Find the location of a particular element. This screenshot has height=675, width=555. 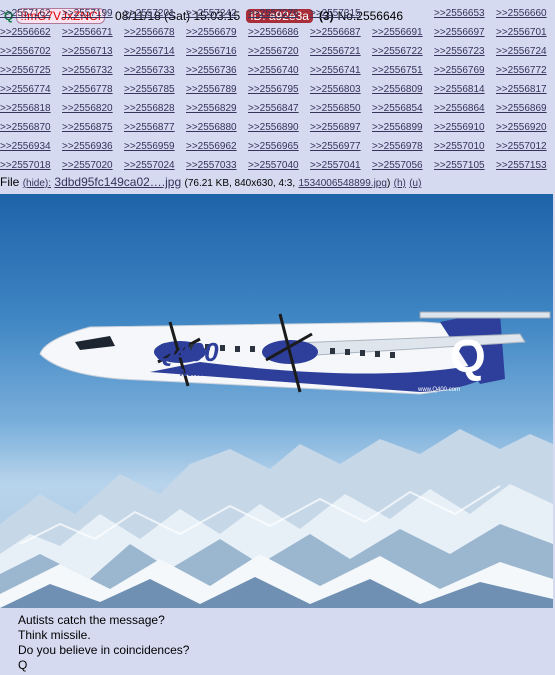

message-signature: Q is located at coordinates (23, 665).